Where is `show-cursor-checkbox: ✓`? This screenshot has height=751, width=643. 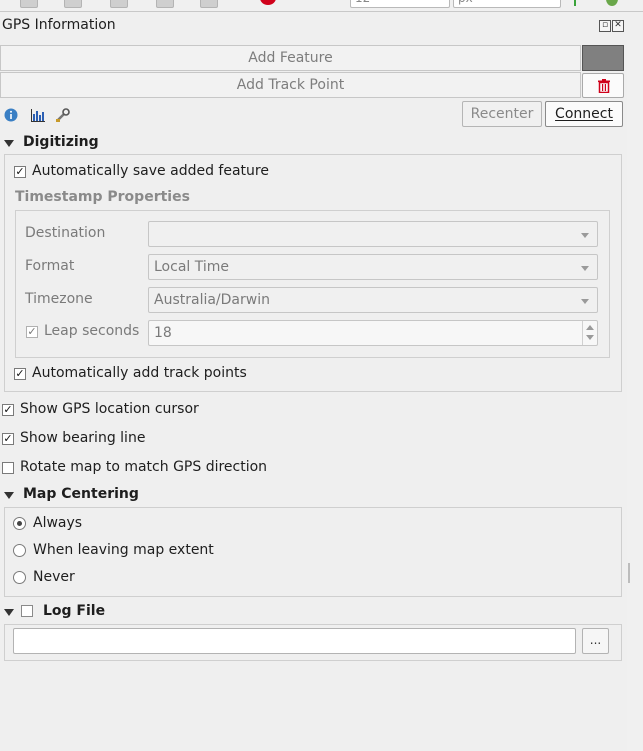
show-cursor-checkbox: ✓ is located at coordinates (8, 410).